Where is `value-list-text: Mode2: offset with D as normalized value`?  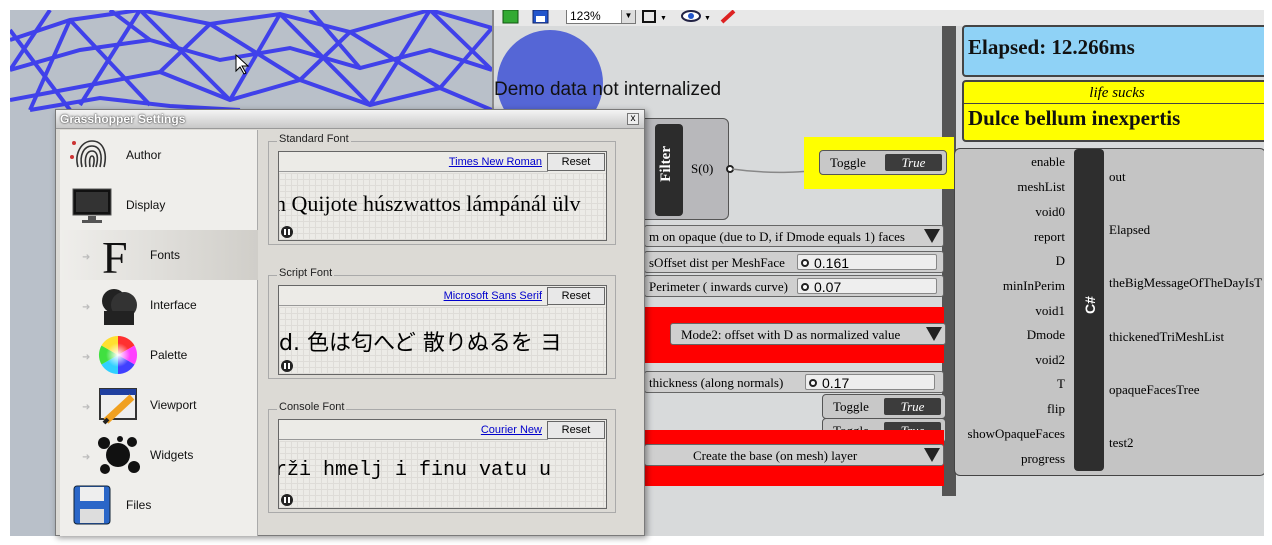 value-list-text: Mode2: offset with D as normalized value is located at coordinates (791, 334).